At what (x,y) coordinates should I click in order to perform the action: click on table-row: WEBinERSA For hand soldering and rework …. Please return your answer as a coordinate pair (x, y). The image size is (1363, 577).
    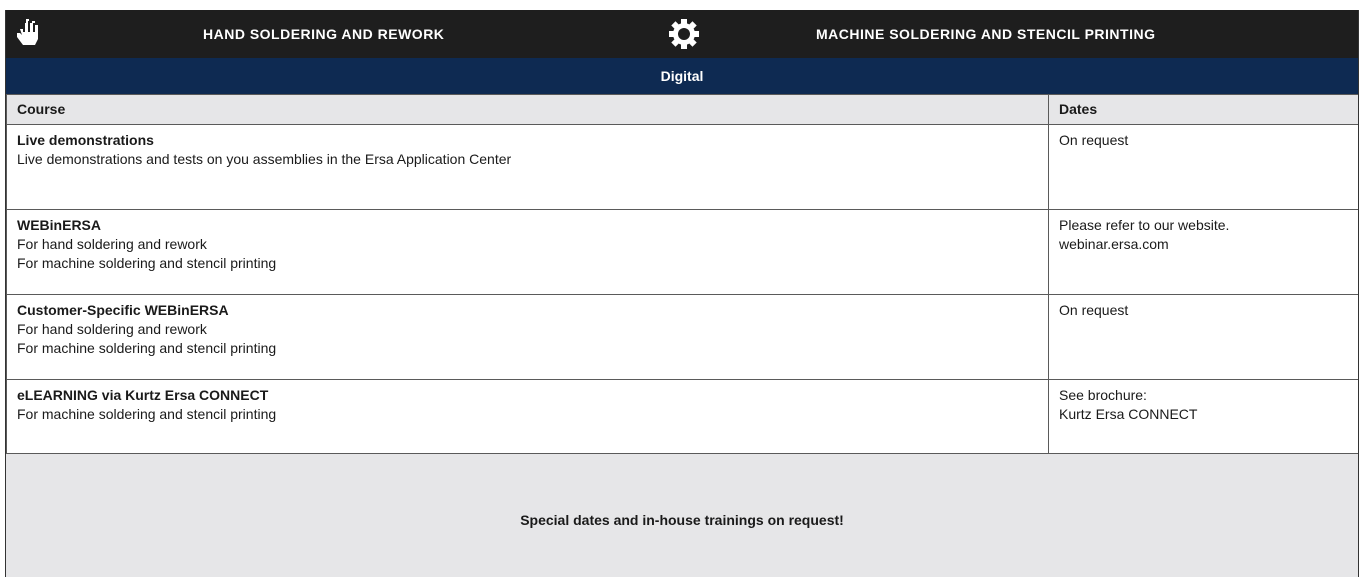
    Looking at the image, I should click on (682, 252).